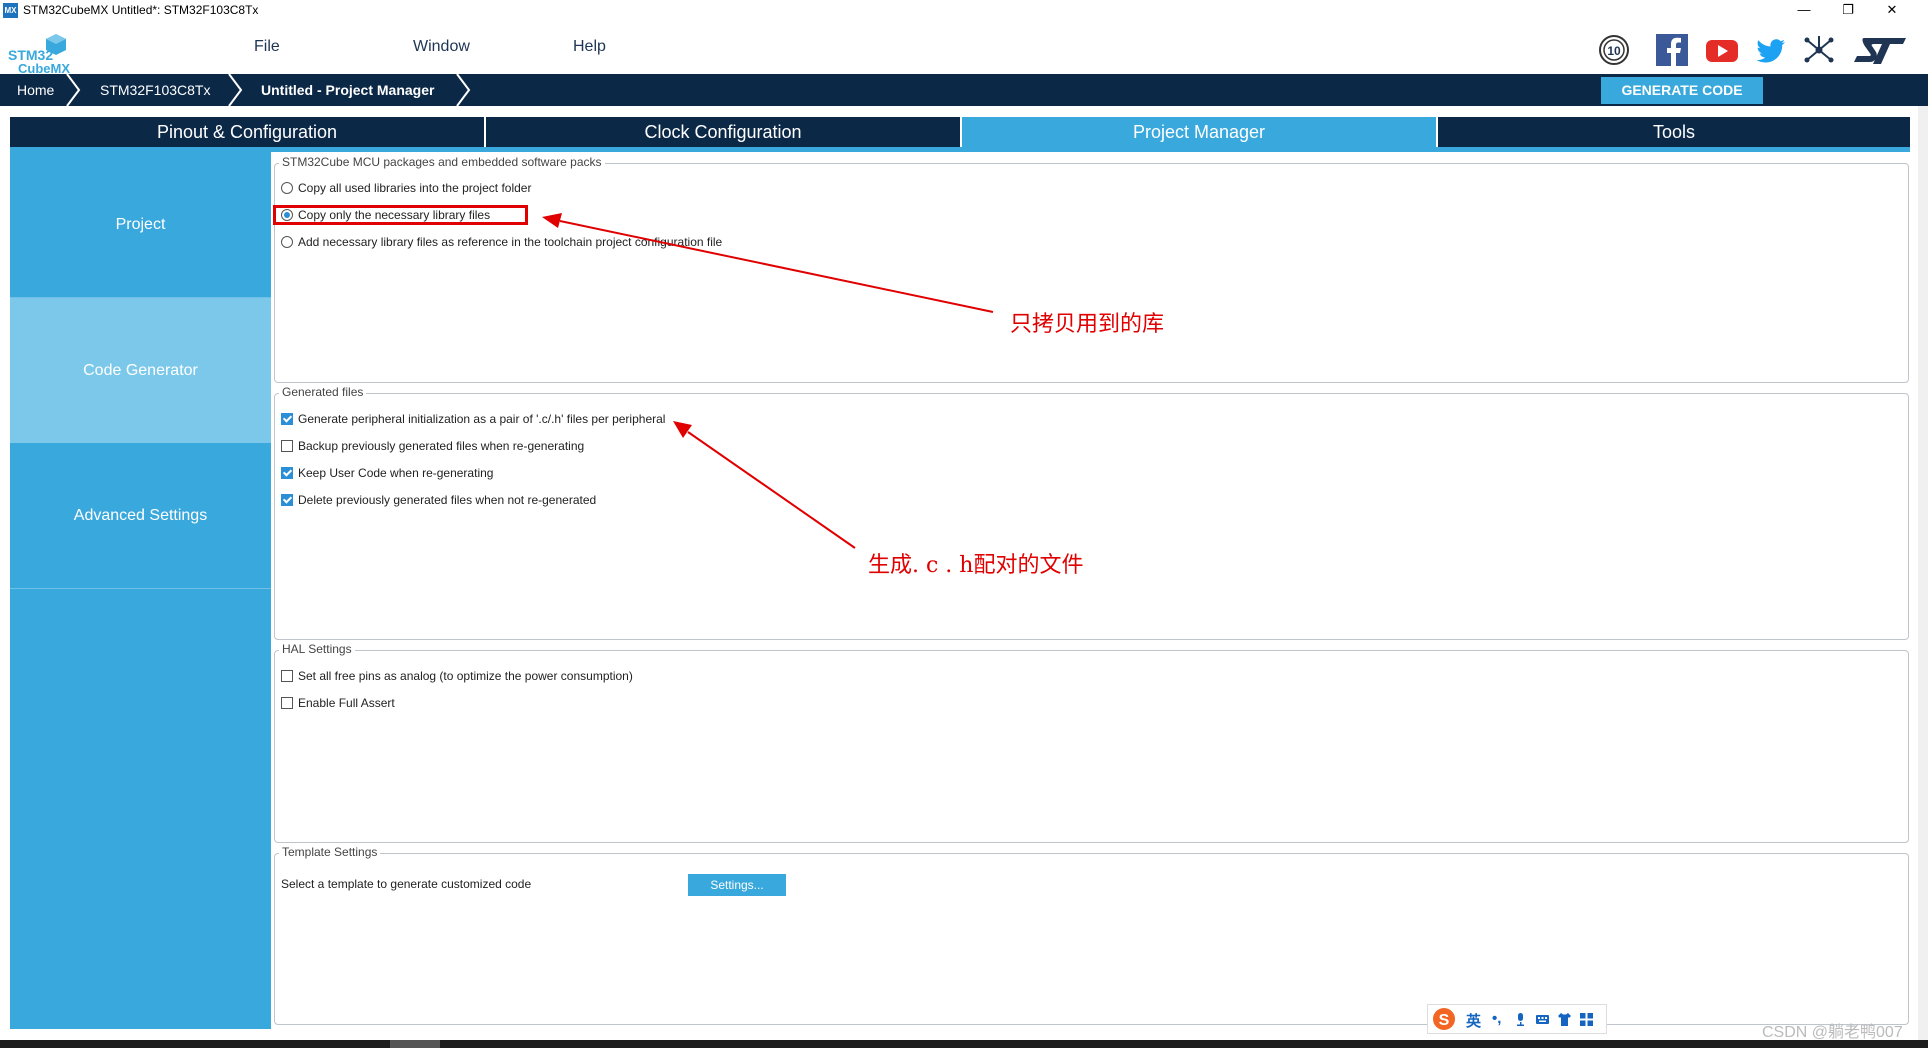 Image resolution: width=1928 pixels, height=1048 pixels. I want to click on grid-menu-icon, so click(1586, 1019).